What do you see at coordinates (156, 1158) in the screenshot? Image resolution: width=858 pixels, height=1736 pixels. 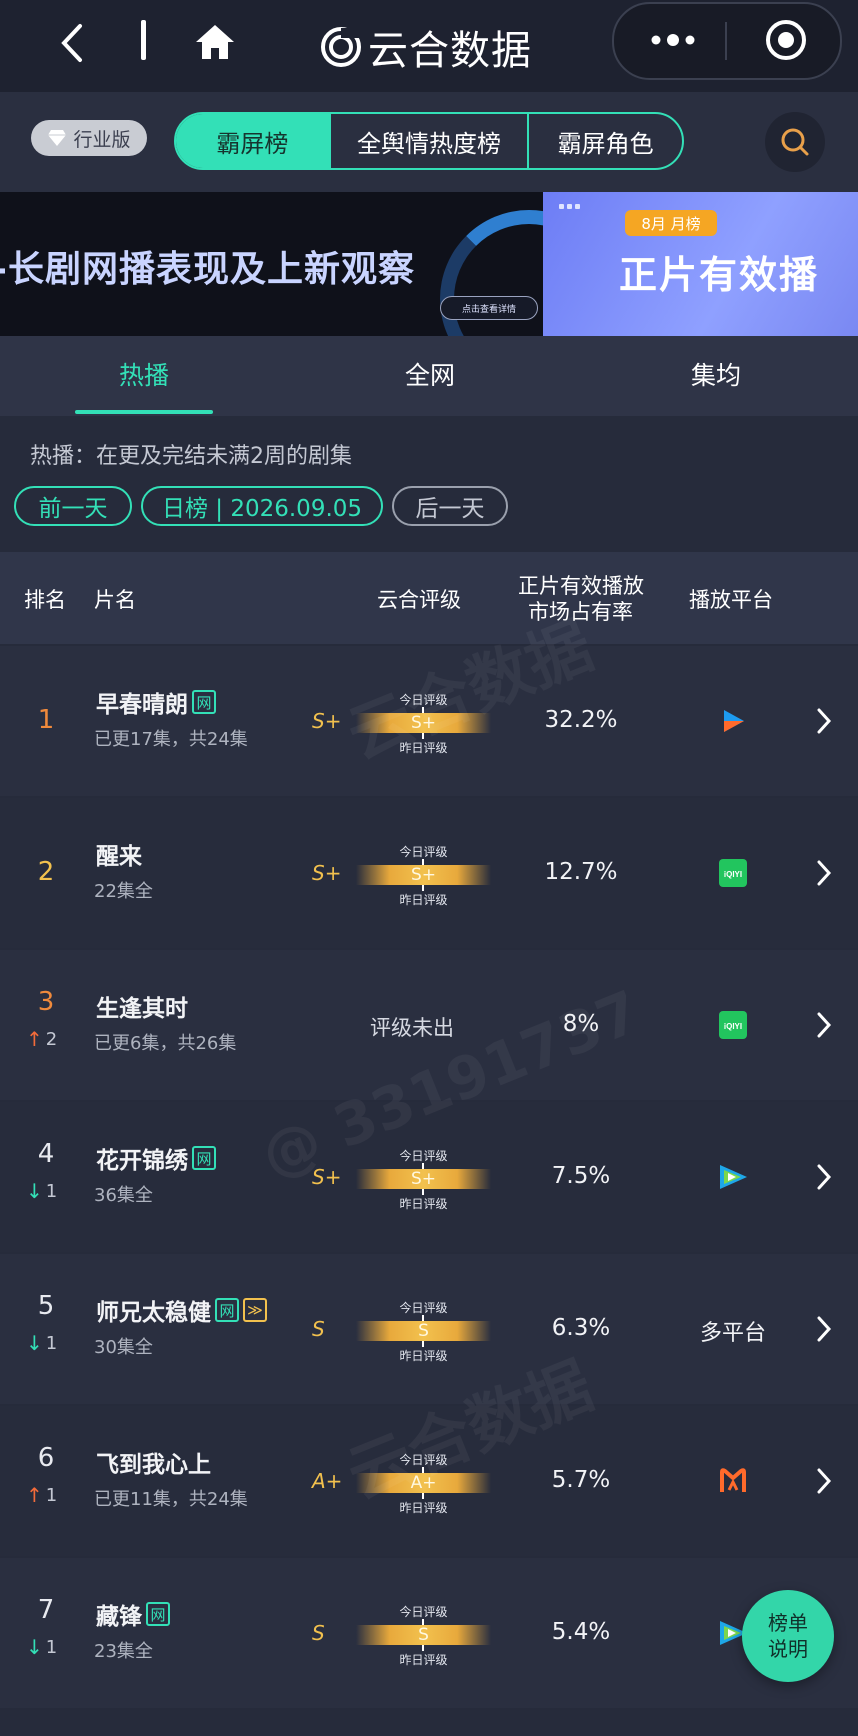 I see `show-title: 花开锦绣网` at bounding box center [156, 1158].